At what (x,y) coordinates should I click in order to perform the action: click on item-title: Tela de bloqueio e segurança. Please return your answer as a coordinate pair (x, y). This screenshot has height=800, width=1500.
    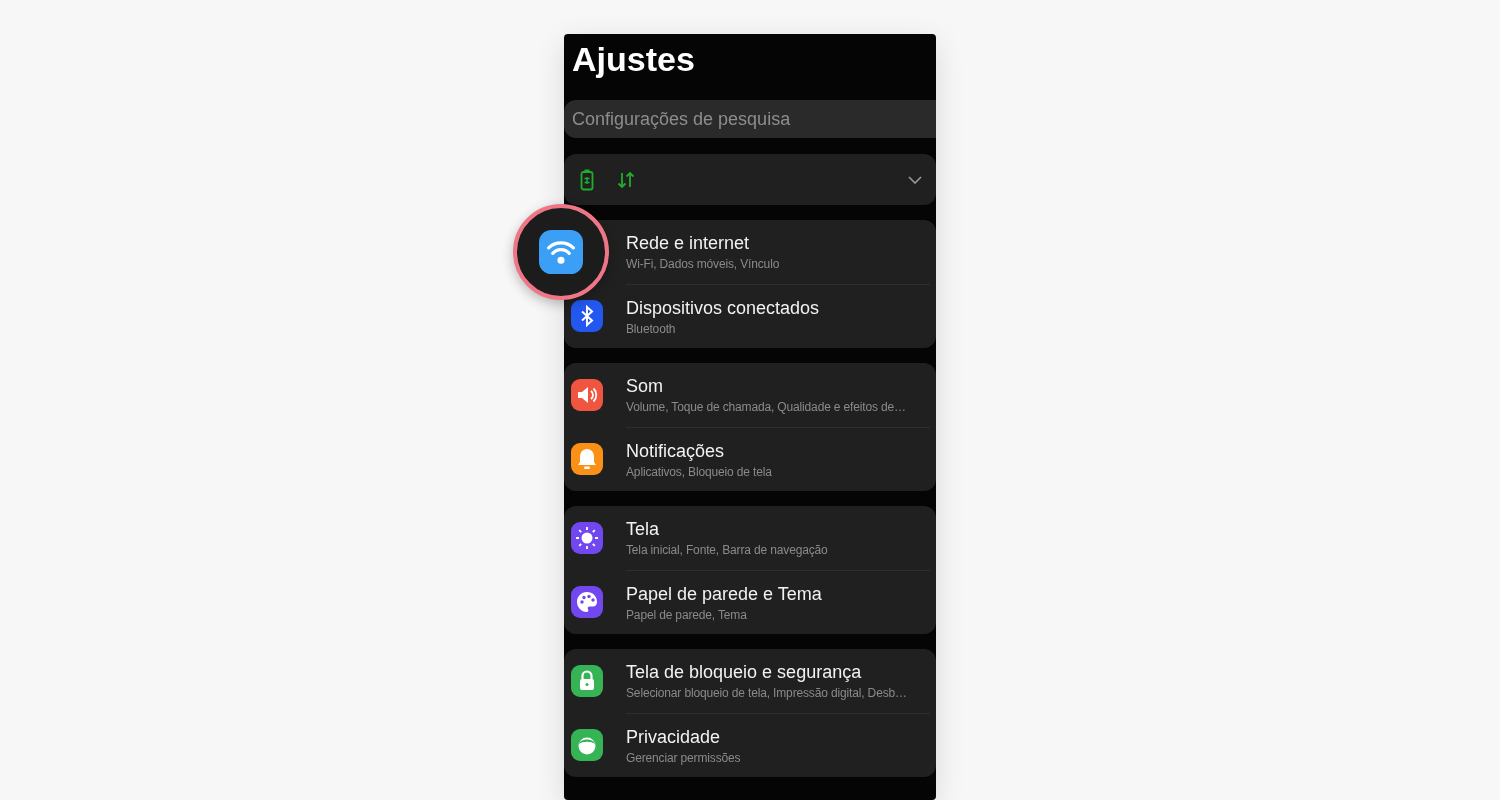
    Looking at the image, I should click on (778, 672).